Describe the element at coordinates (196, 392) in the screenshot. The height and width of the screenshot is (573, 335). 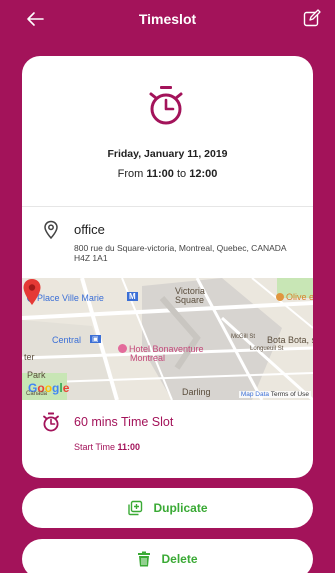
I see `map-label-darling: Darling` at that location.